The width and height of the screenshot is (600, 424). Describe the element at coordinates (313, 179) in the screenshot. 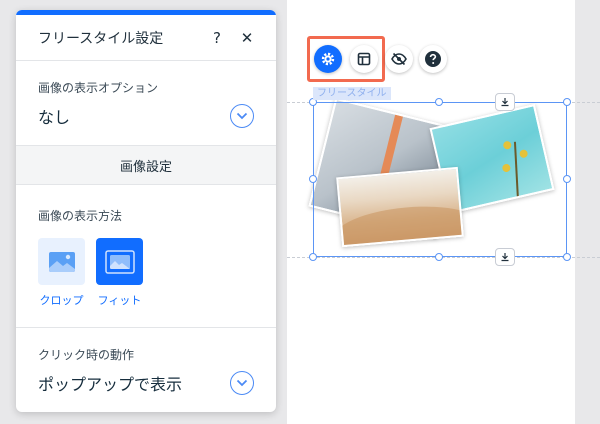

I see `resize-handle-l` at that location.